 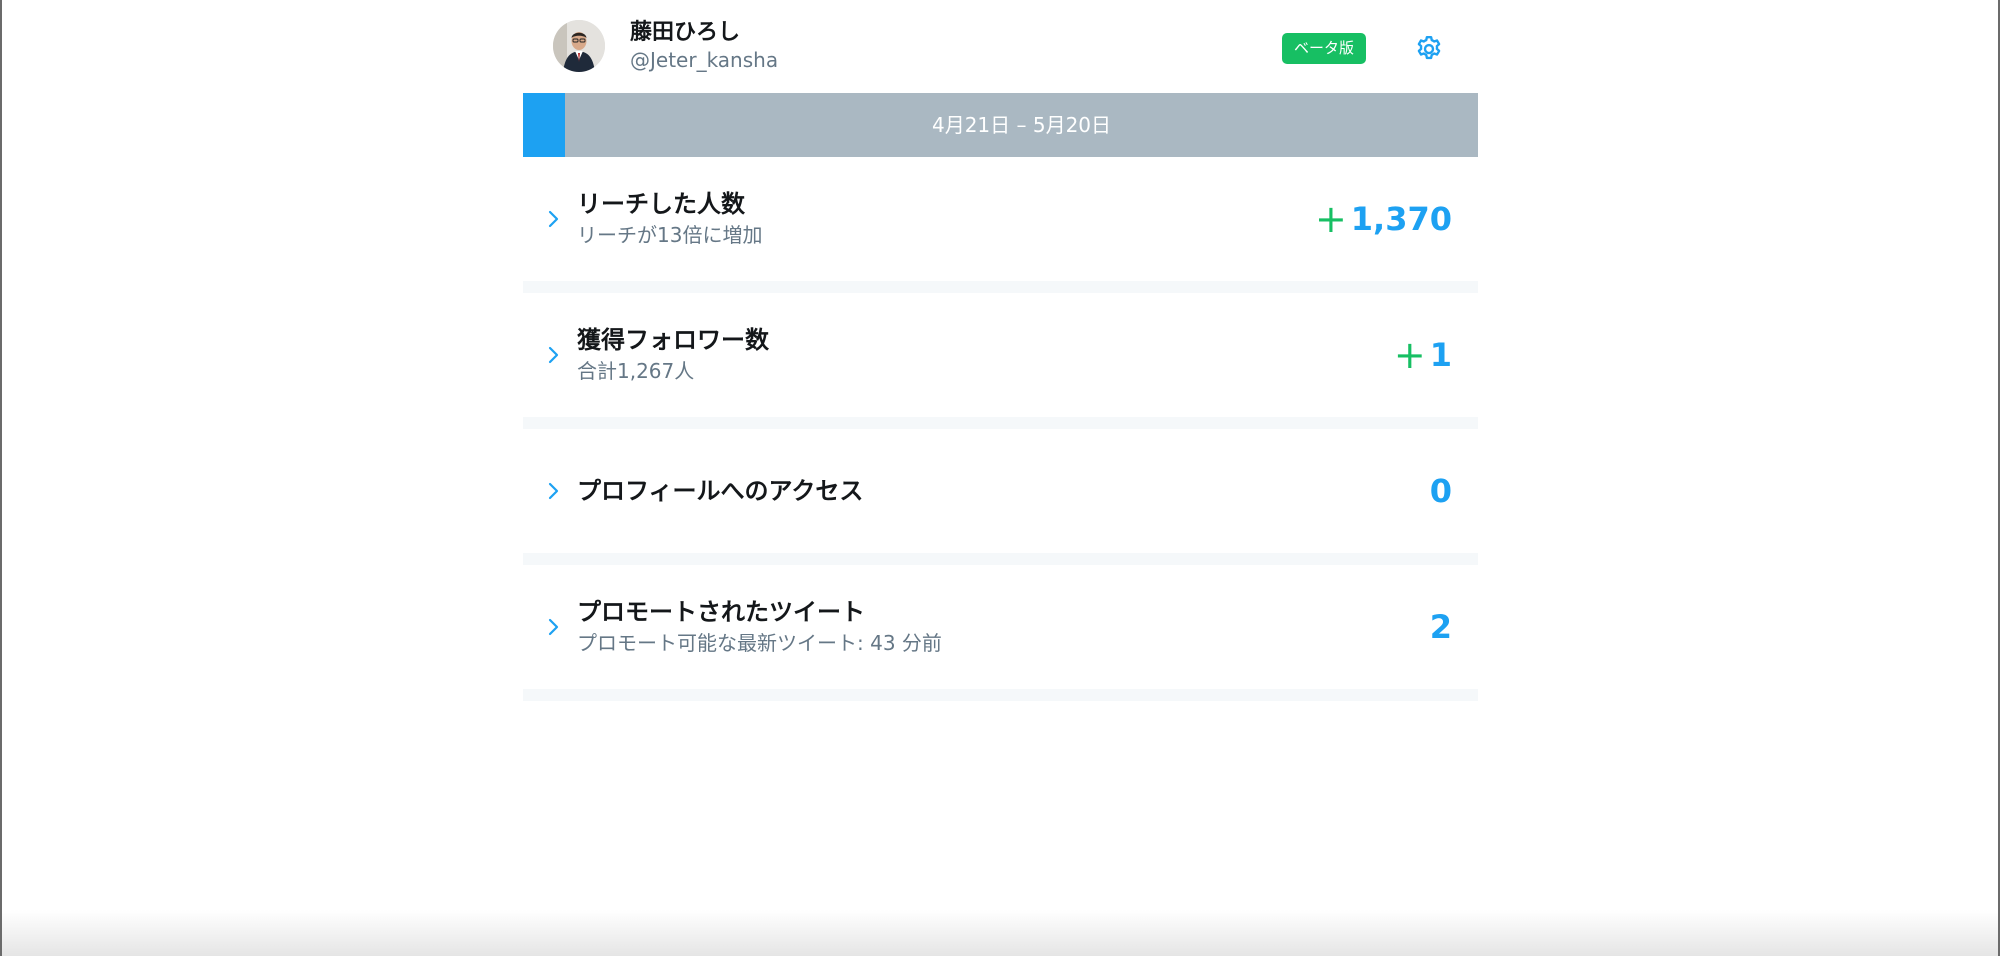 What do you see at coordinates (670, 235) in the screenshot?
I see `metric-subtitle: リーチが13倍に増加` at bounding box center [670, 235].